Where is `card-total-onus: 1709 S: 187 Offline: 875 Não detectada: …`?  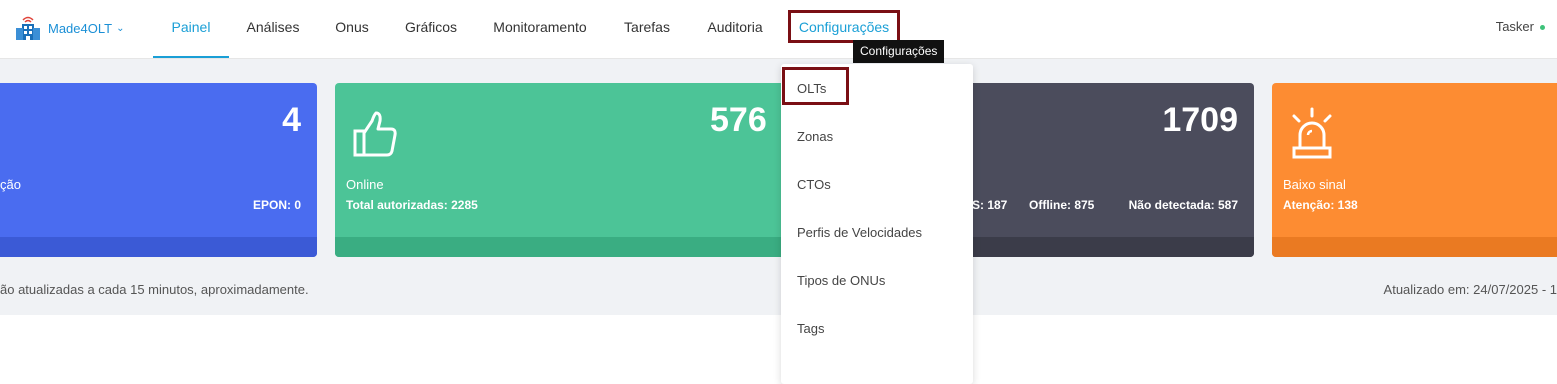
card-total-onus: 1709 S: 187 Offline: 875 Não detectada: … is located at coordinates (1107, 170).